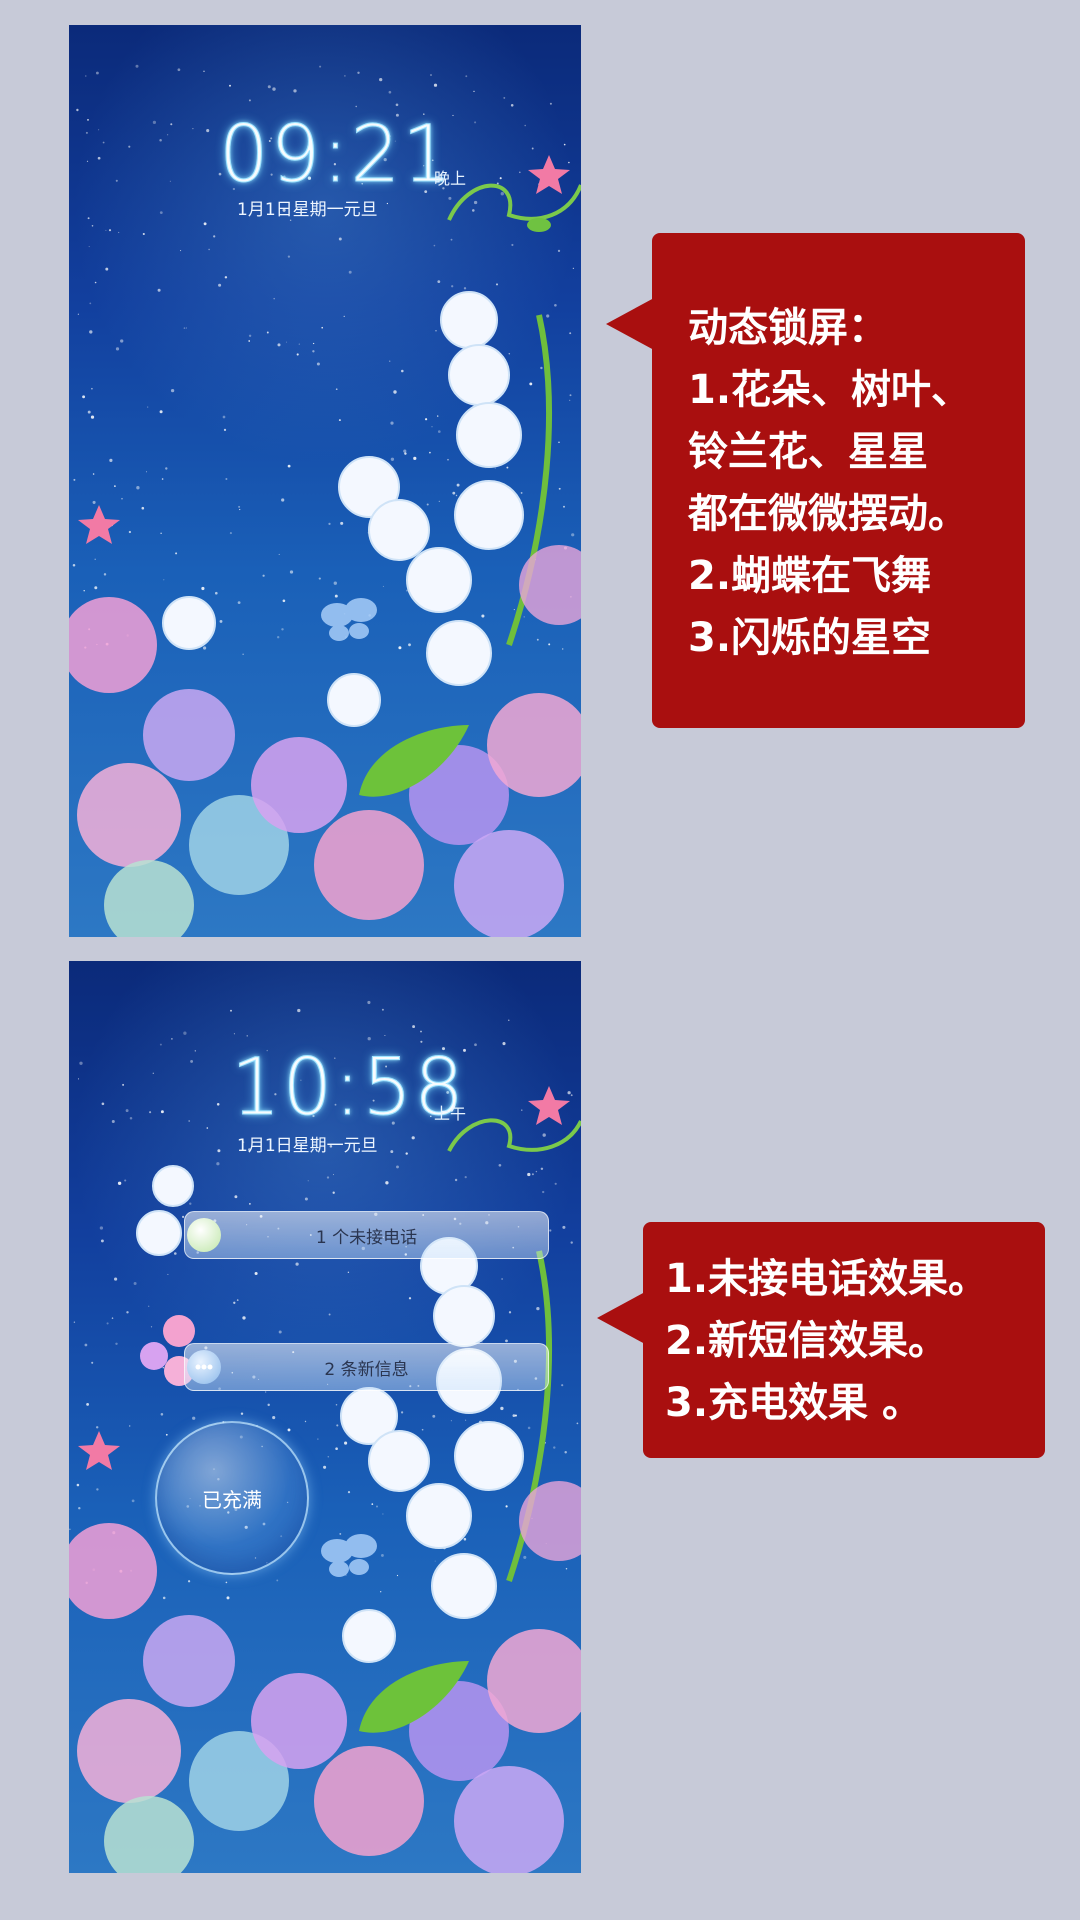  I want to click on callout-line: 2.新短信效果。, so click(807, 1341).